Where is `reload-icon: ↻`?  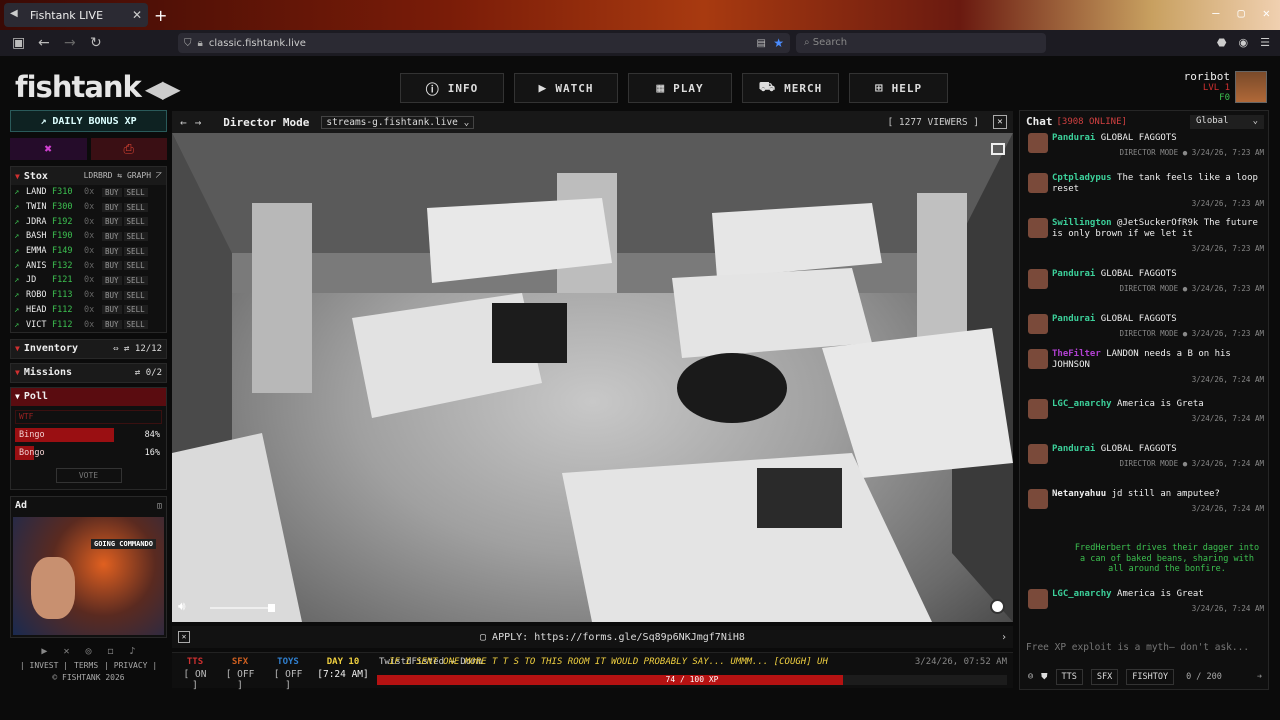 reload-icon: ↻ is located at coordinates (97, 43).